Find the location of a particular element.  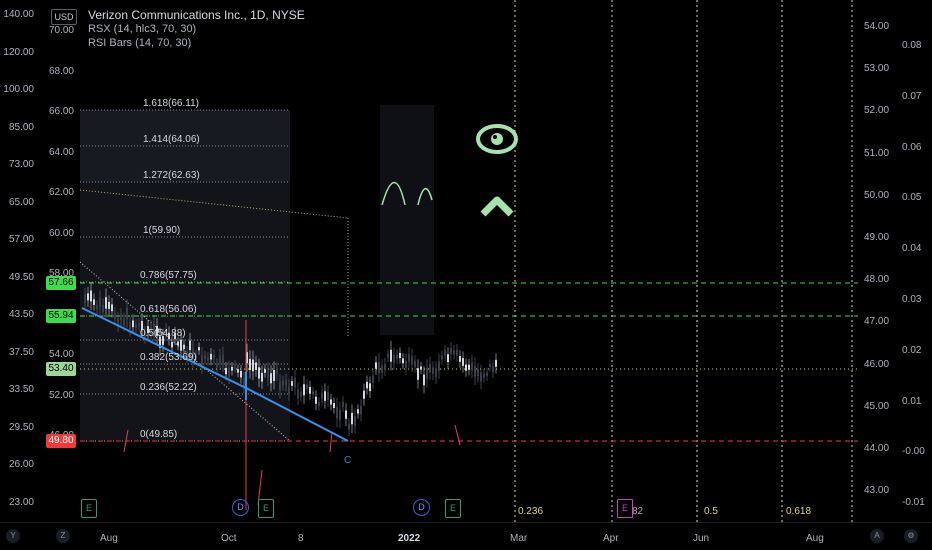

axis-tick: 44.00 is located at coordinates (877, 448).